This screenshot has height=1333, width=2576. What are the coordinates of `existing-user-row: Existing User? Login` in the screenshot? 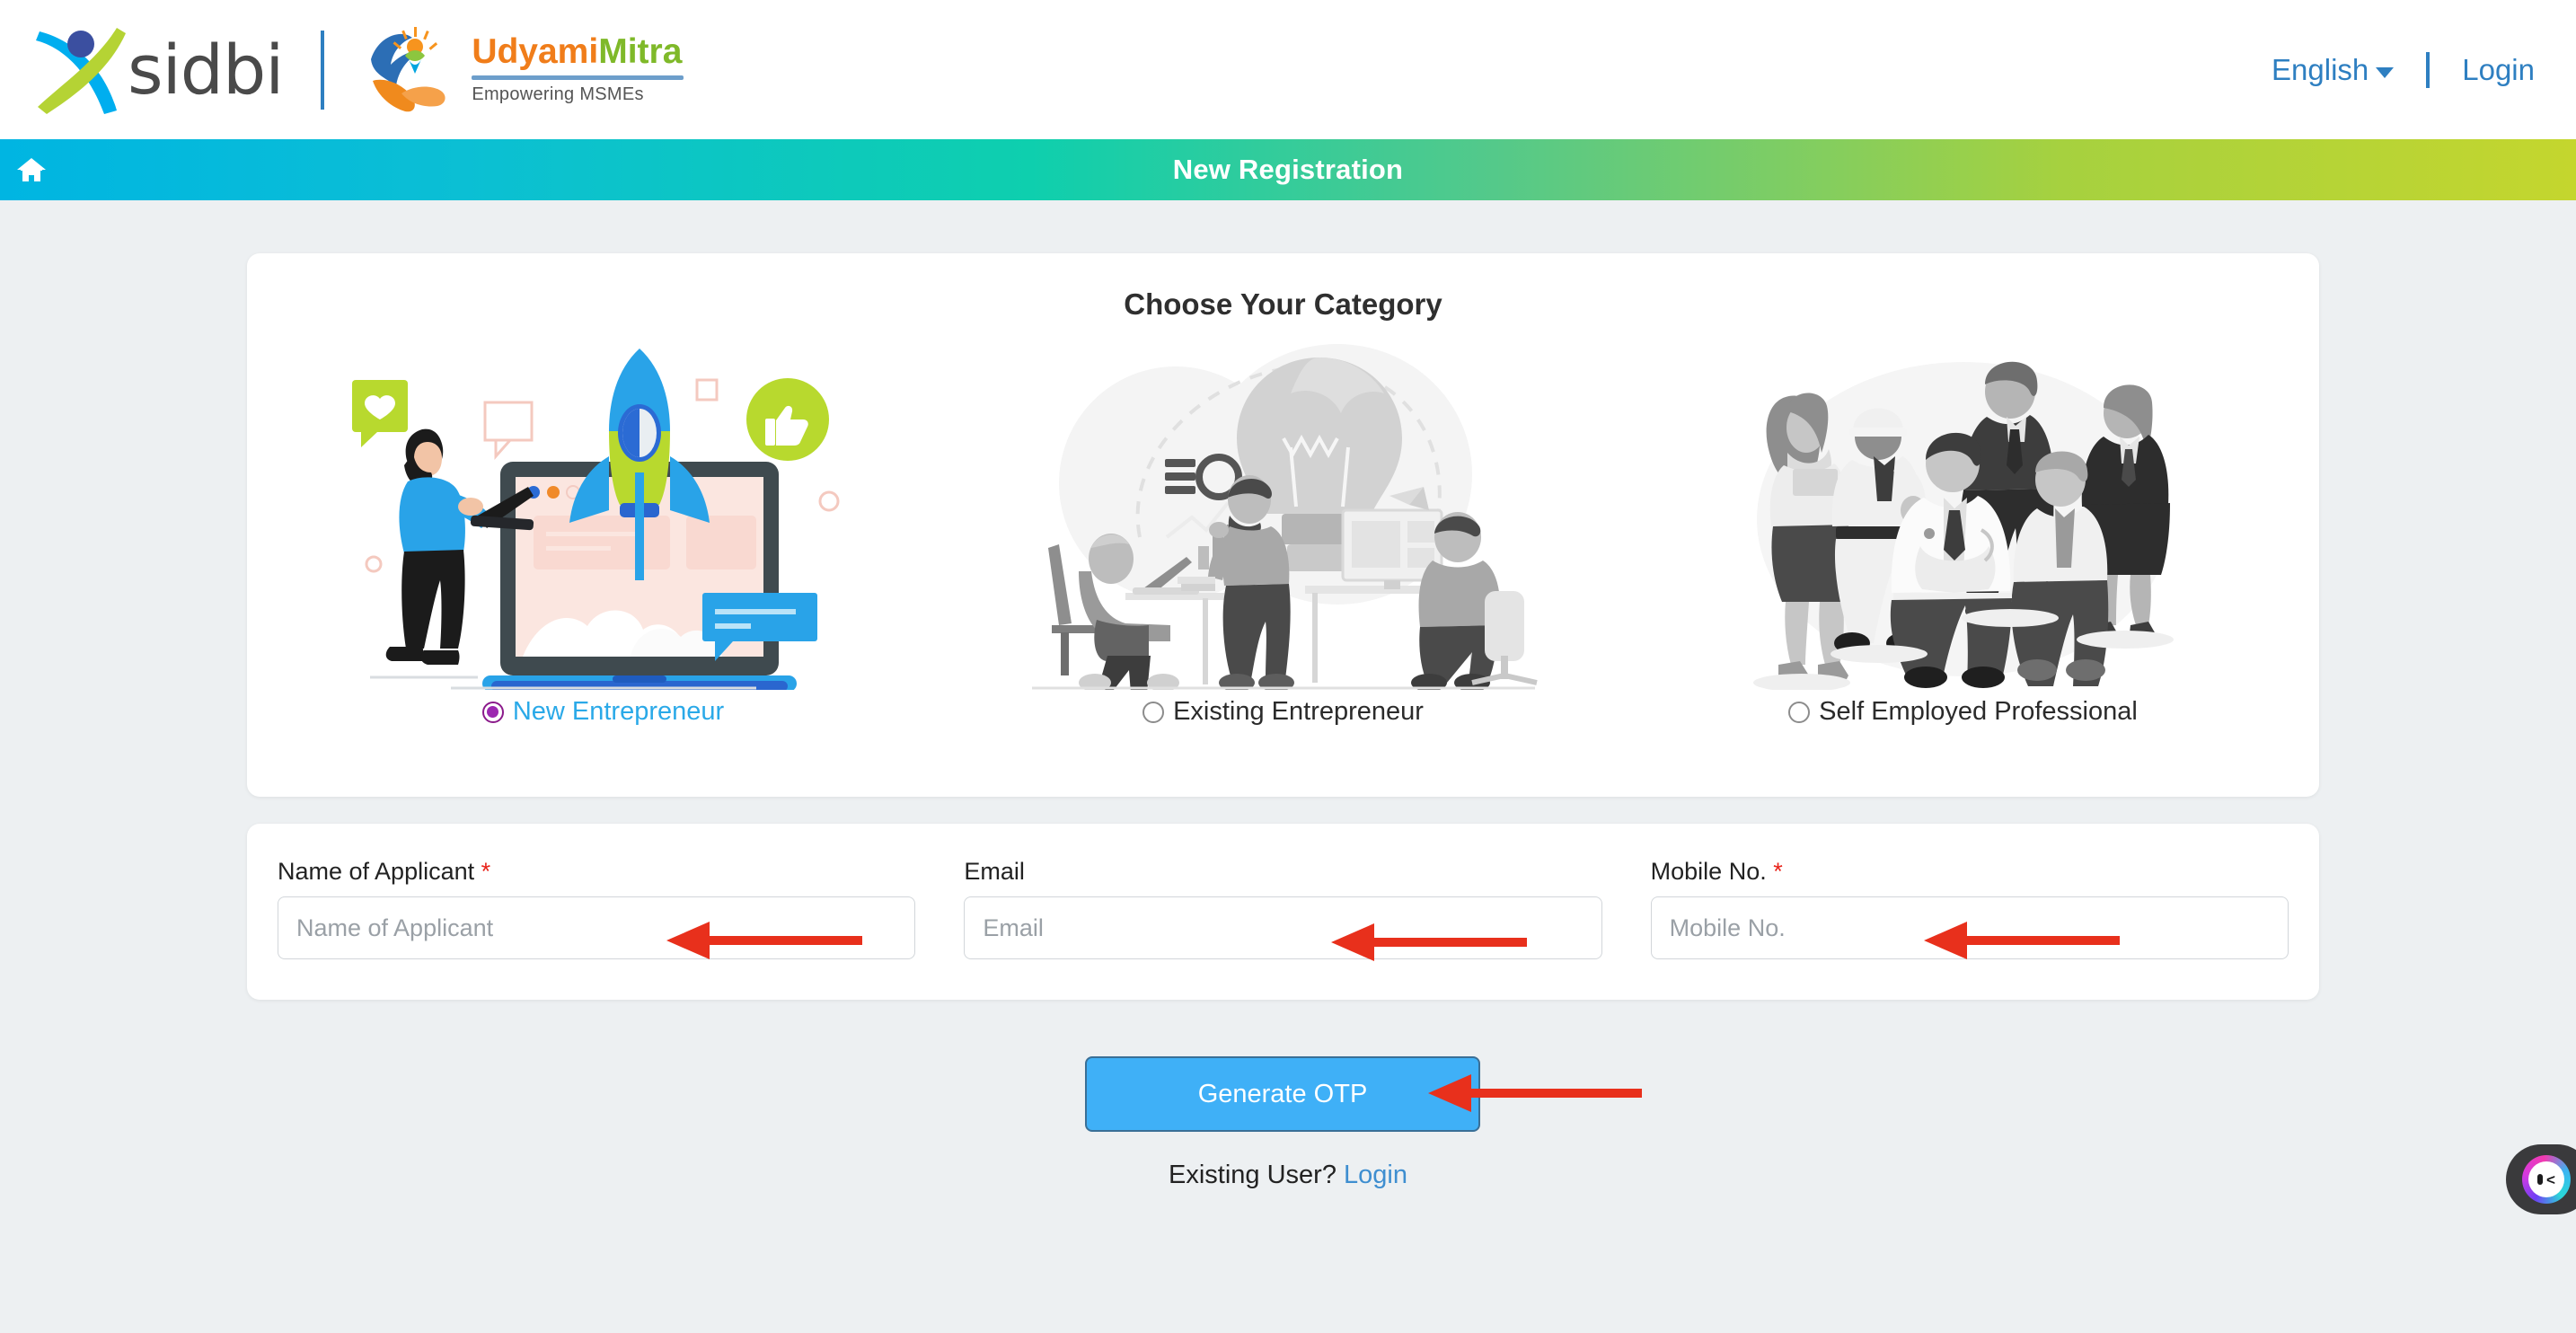 It's located at (1288, 1175).